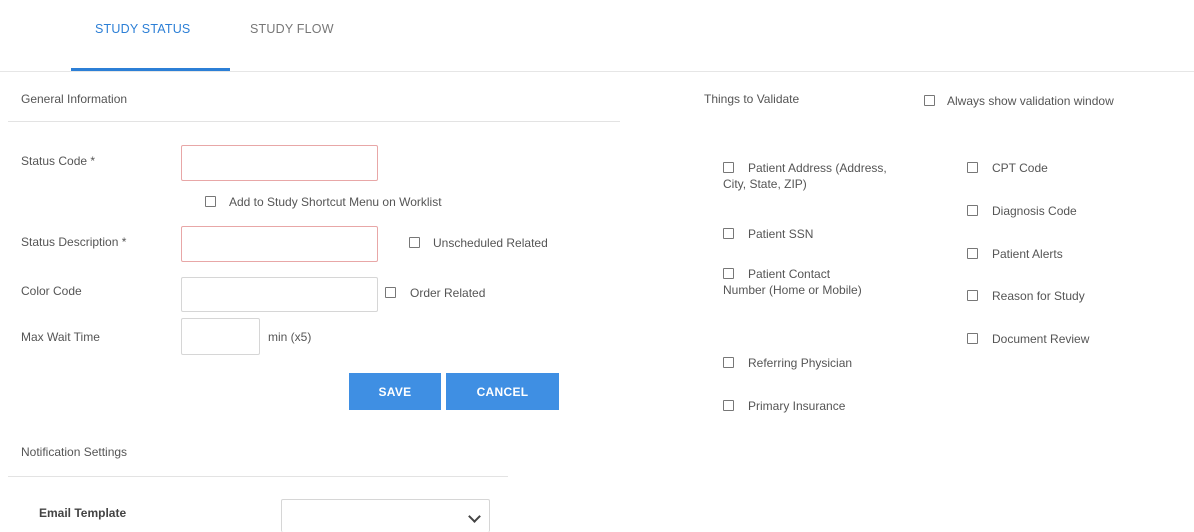  What do you see at coordinates (797, 406) in the screenshot?
I see `validate-primary-insurance-label: Primary Insurance` at bounding box center [797, 406].